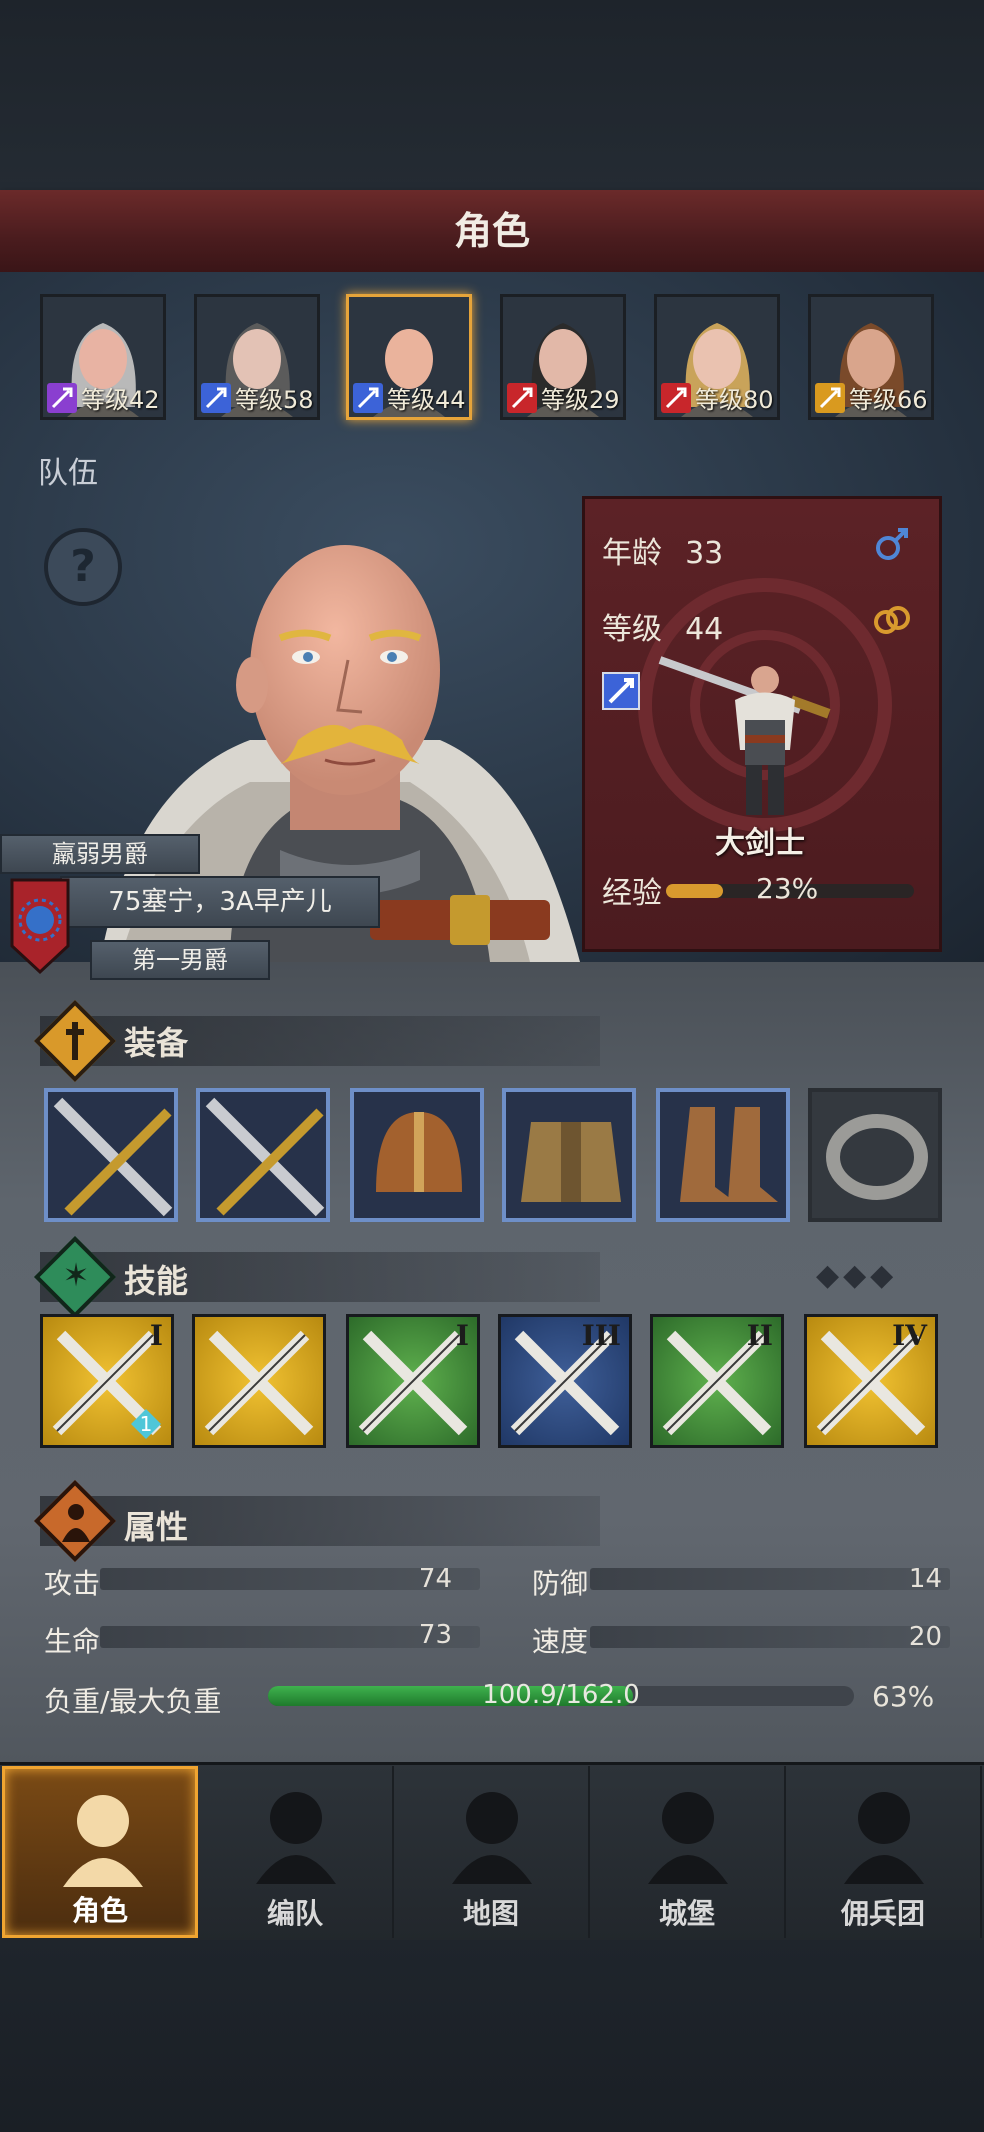 The image size is (984, 2132). Describe the element at coordinates (76, 1275) in the screenshot. I see `star-icon: ✶` at that location.